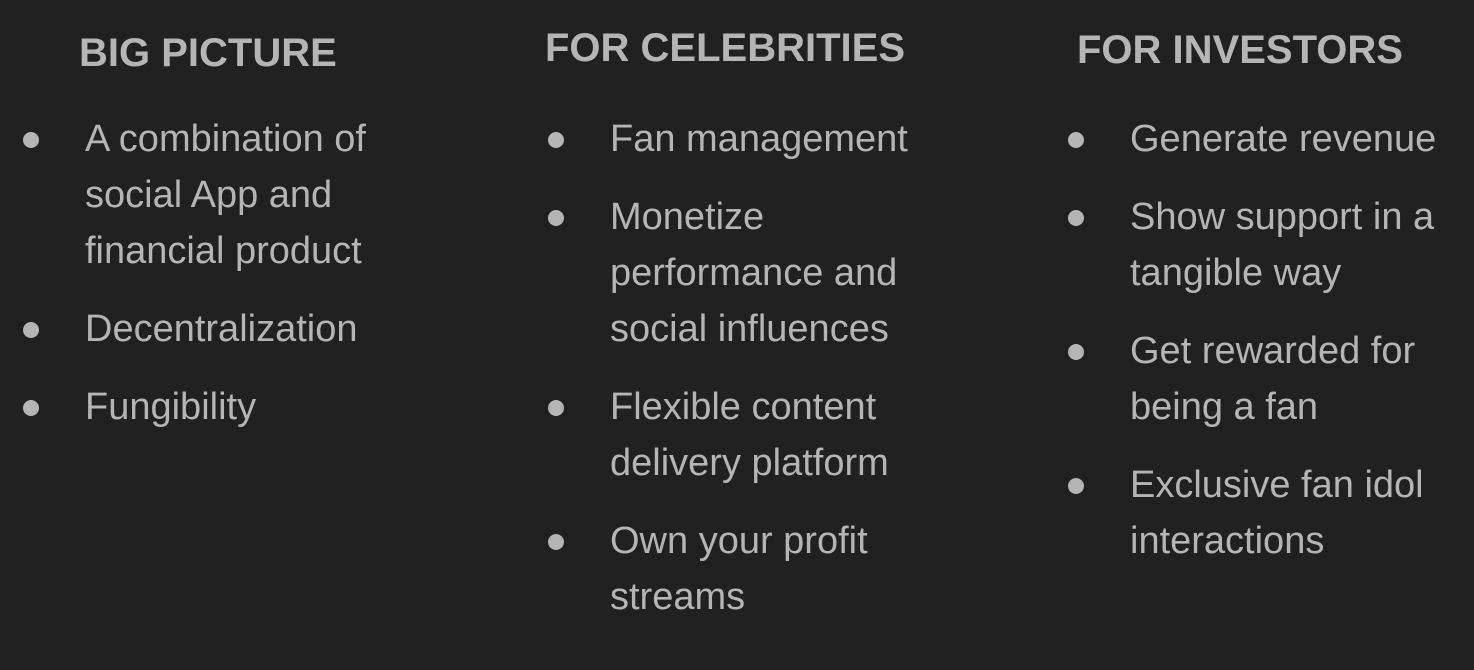 The image size is (1474, 670). What do you see at coordinates (1240, 50) in the screenshot?
I see `heading-for-investors: FOR INVESTORS` at bounding box center [1240, 50].